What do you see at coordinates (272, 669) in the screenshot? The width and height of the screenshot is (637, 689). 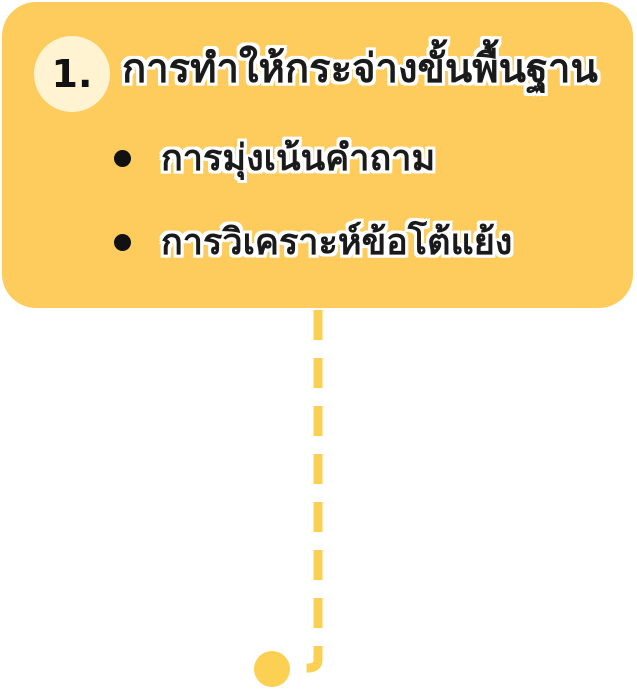 I see `connector-endpoint-dot` at bounding box center [272, 669].